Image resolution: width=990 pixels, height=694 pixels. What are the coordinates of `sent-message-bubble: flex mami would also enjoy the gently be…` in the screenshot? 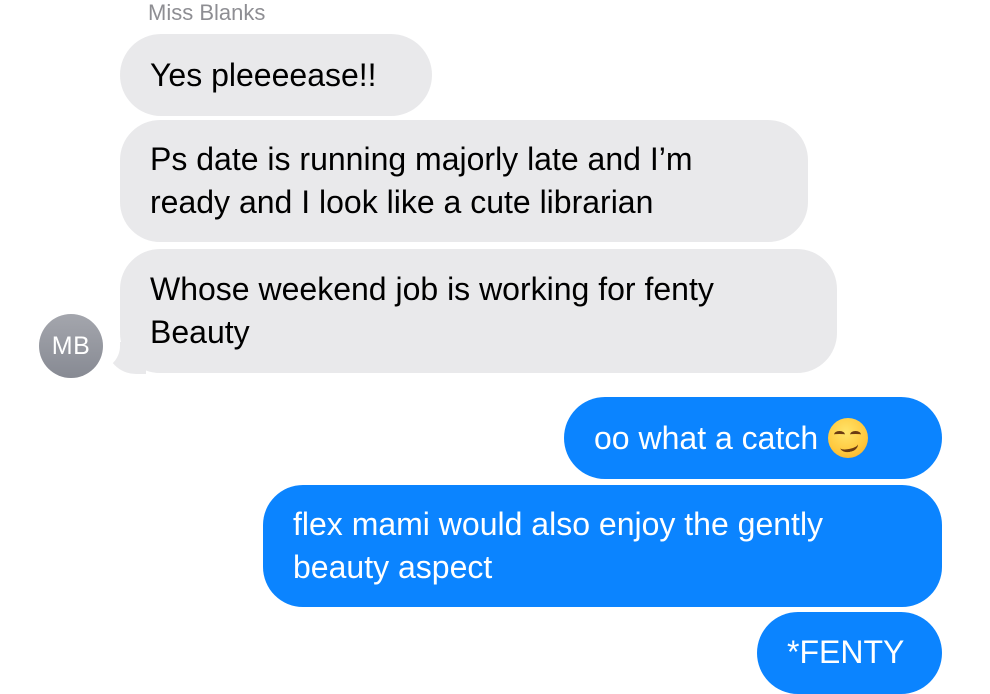 It's located at (602, 546).